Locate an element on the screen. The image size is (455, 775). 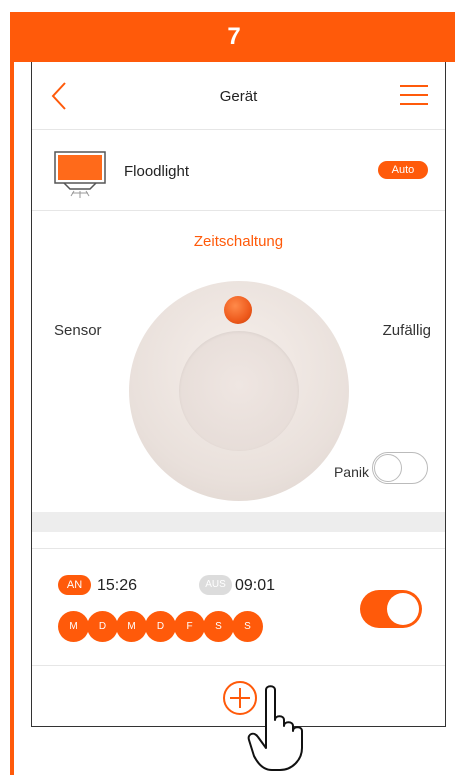
weekday-monday: M is located at coordinates (73, 626).